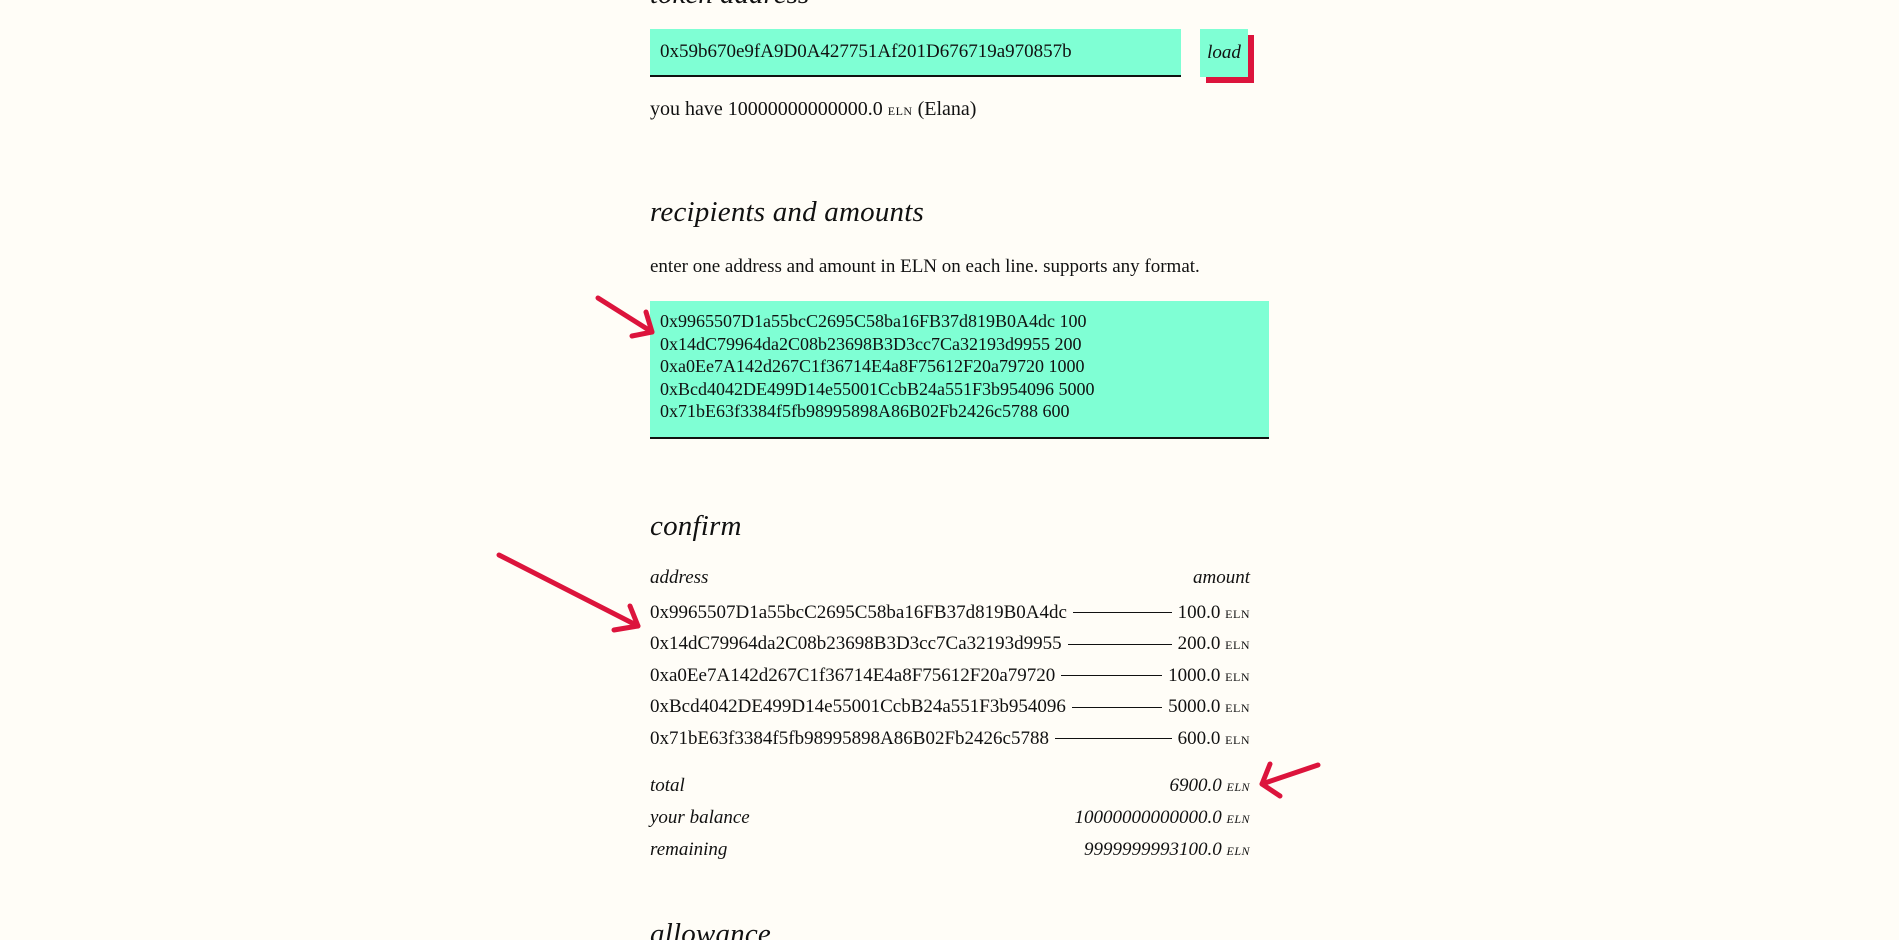 The image size is (1899, 940). Describe the element at coordinates (1221, 577) in the screenshot. I see `amount-column-header: amount` at that location.